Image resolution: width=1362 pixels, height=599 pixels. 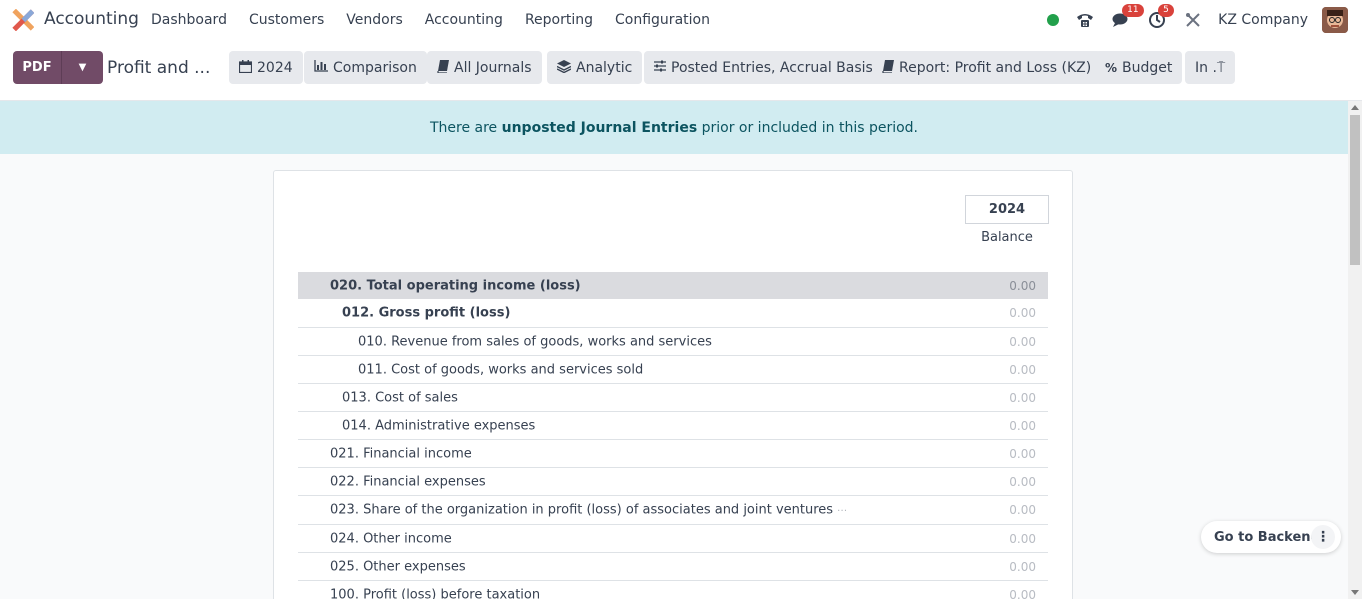 What do you see at coordinates (673, 313) in the screenshot?
I see `report-line-012: 012. Gross profit (loss) 0.00` at bounding box center [673, 313].